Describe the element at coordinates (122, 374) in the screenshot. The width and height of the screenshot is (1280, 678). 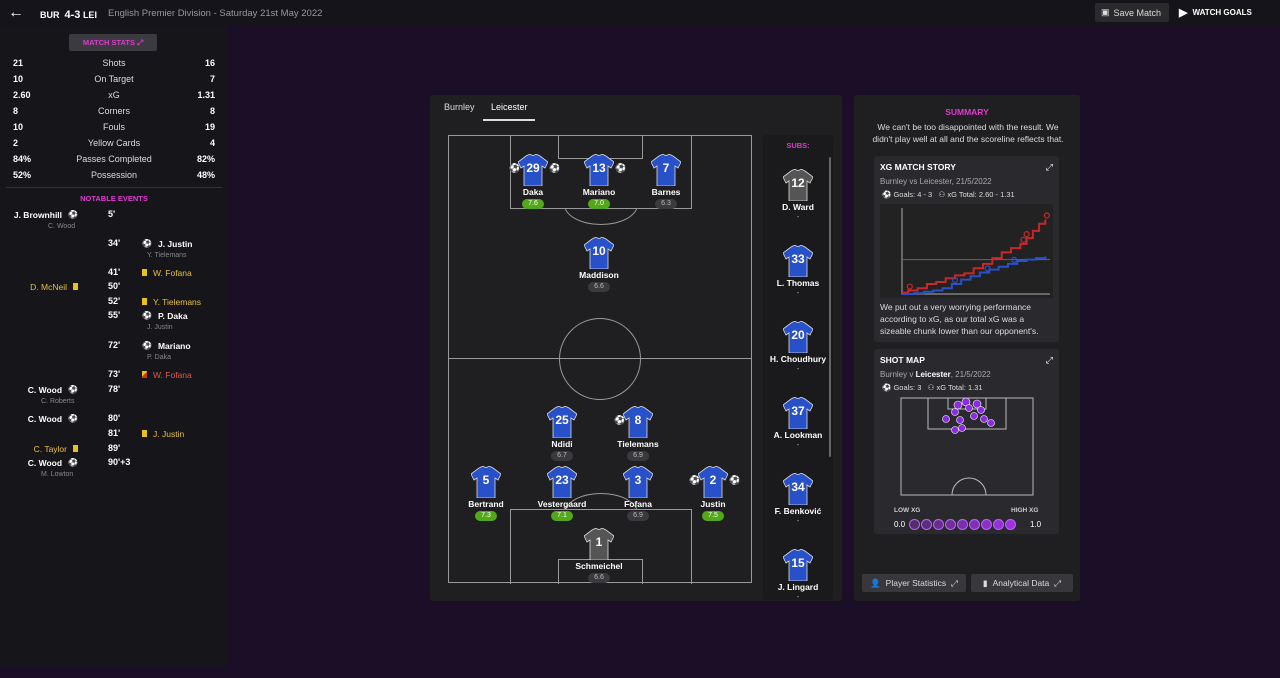
I see `event-minute: 73'` at that location.